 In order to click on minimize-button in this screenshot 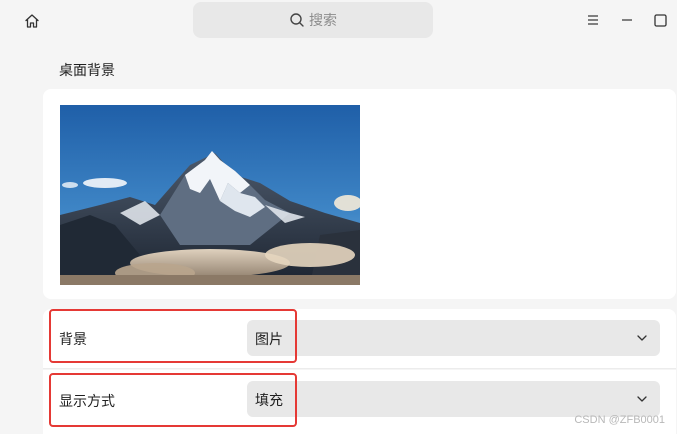, I will do `click(627, 20)`.